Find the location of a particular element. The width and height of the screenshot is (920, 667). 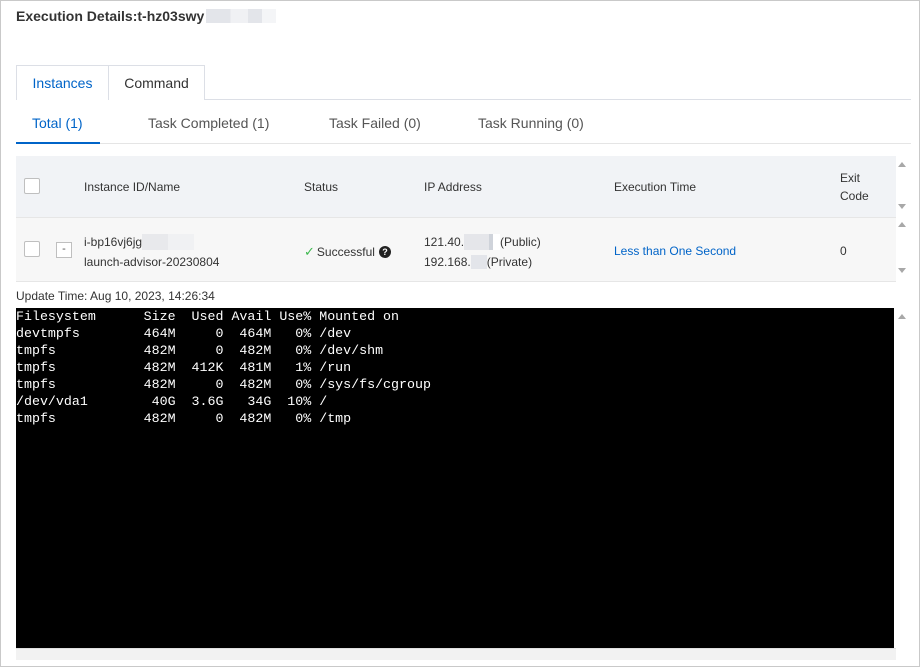

subtab-task-failed: Task Failed (0) is located at coordinates (375, 126).